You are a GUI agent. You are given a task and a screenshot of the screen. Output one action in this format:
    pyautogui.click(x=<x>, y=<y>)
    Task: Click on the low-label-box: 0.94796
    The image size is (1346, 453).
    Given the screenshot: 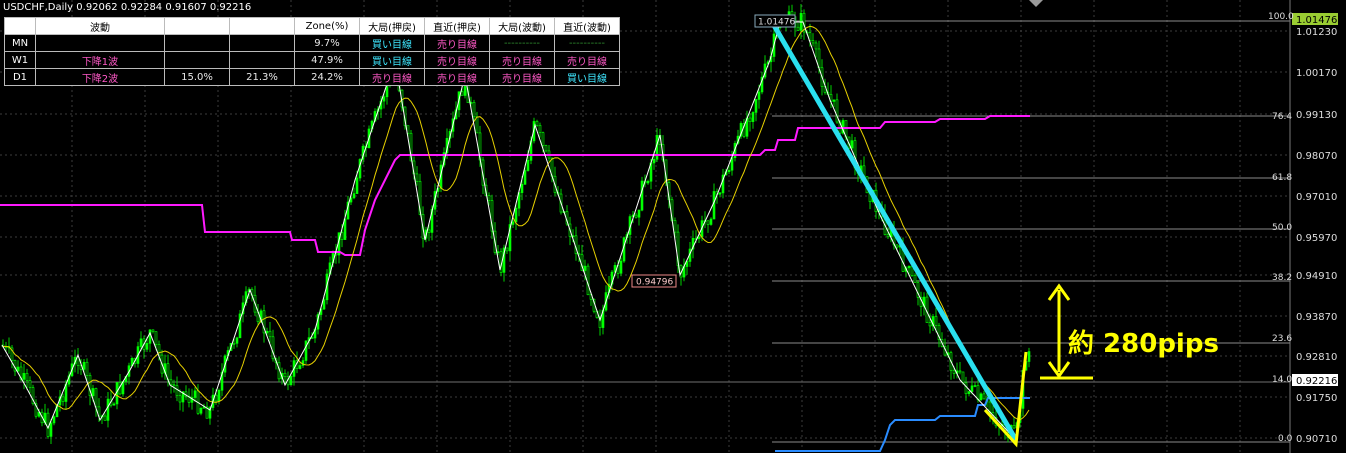 What is the action you would take?
    pyautogui.click(x=654, y=281)
    